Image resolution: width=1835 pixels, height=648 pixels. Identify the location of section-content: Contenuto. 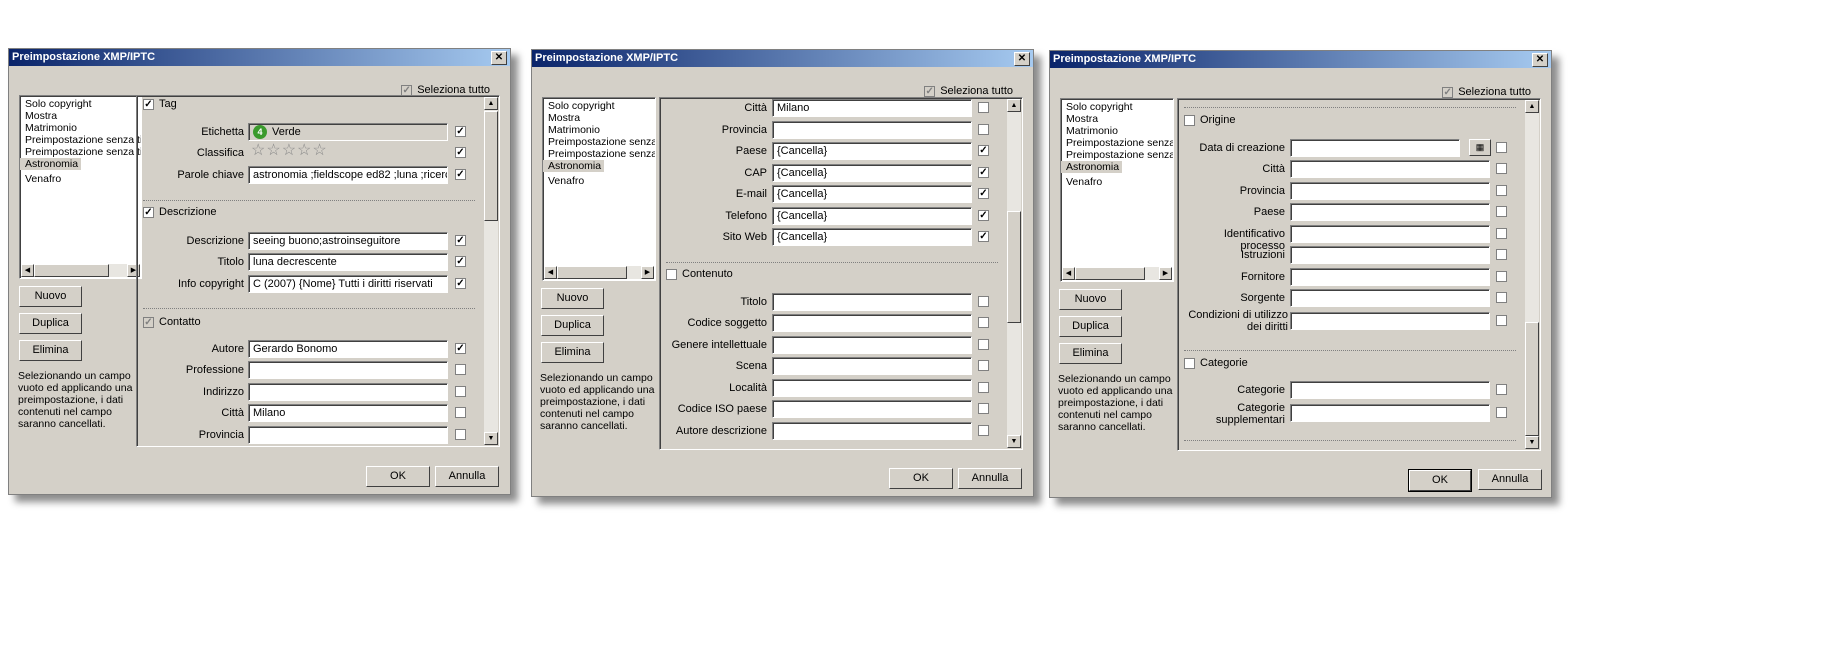
(699, 274).